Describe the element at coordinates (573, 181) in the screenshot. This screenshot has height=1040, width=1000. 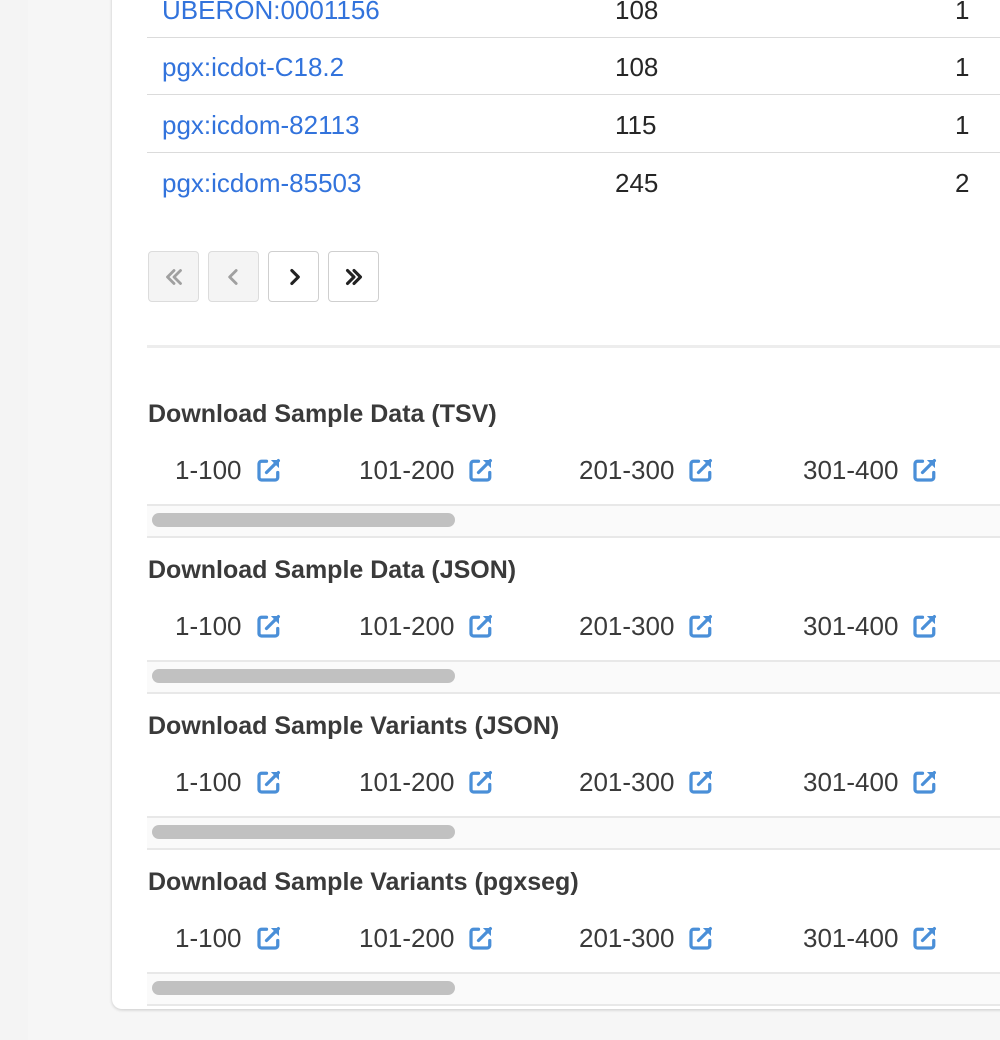
I see `table-row: pgx:icdom-85503 245 2` at that location.